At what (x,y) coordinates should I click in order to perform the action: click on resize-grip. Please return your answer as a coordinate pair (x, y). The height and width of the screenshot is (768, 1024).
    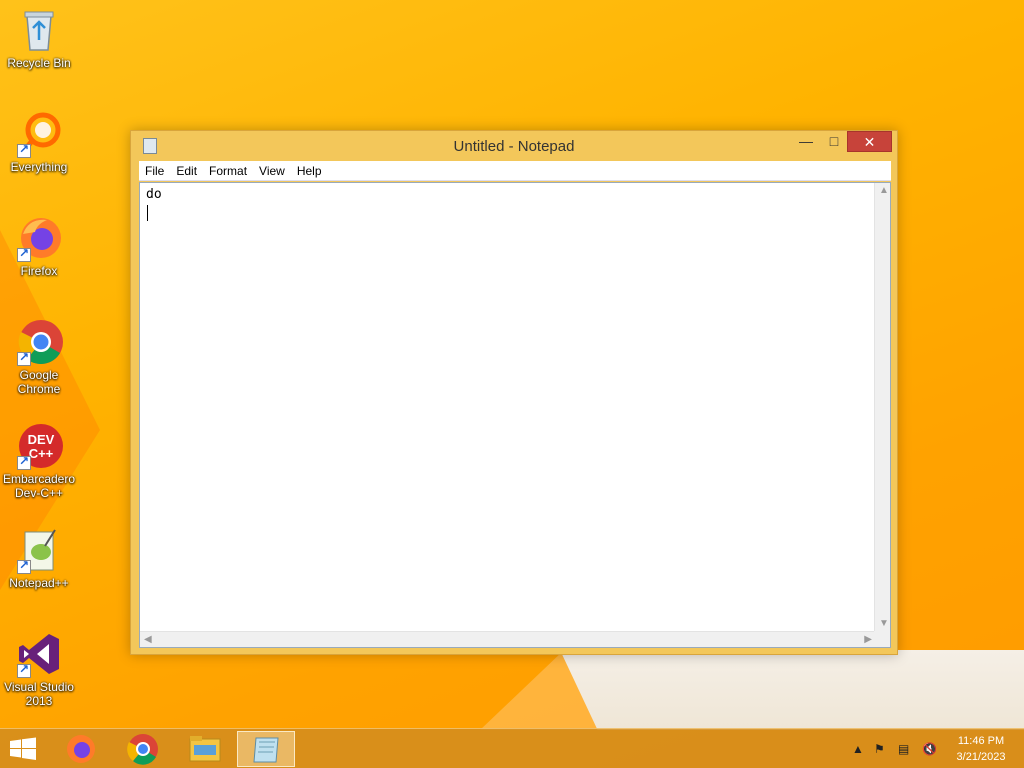
    Looking at the image, I should click on (882, 639).